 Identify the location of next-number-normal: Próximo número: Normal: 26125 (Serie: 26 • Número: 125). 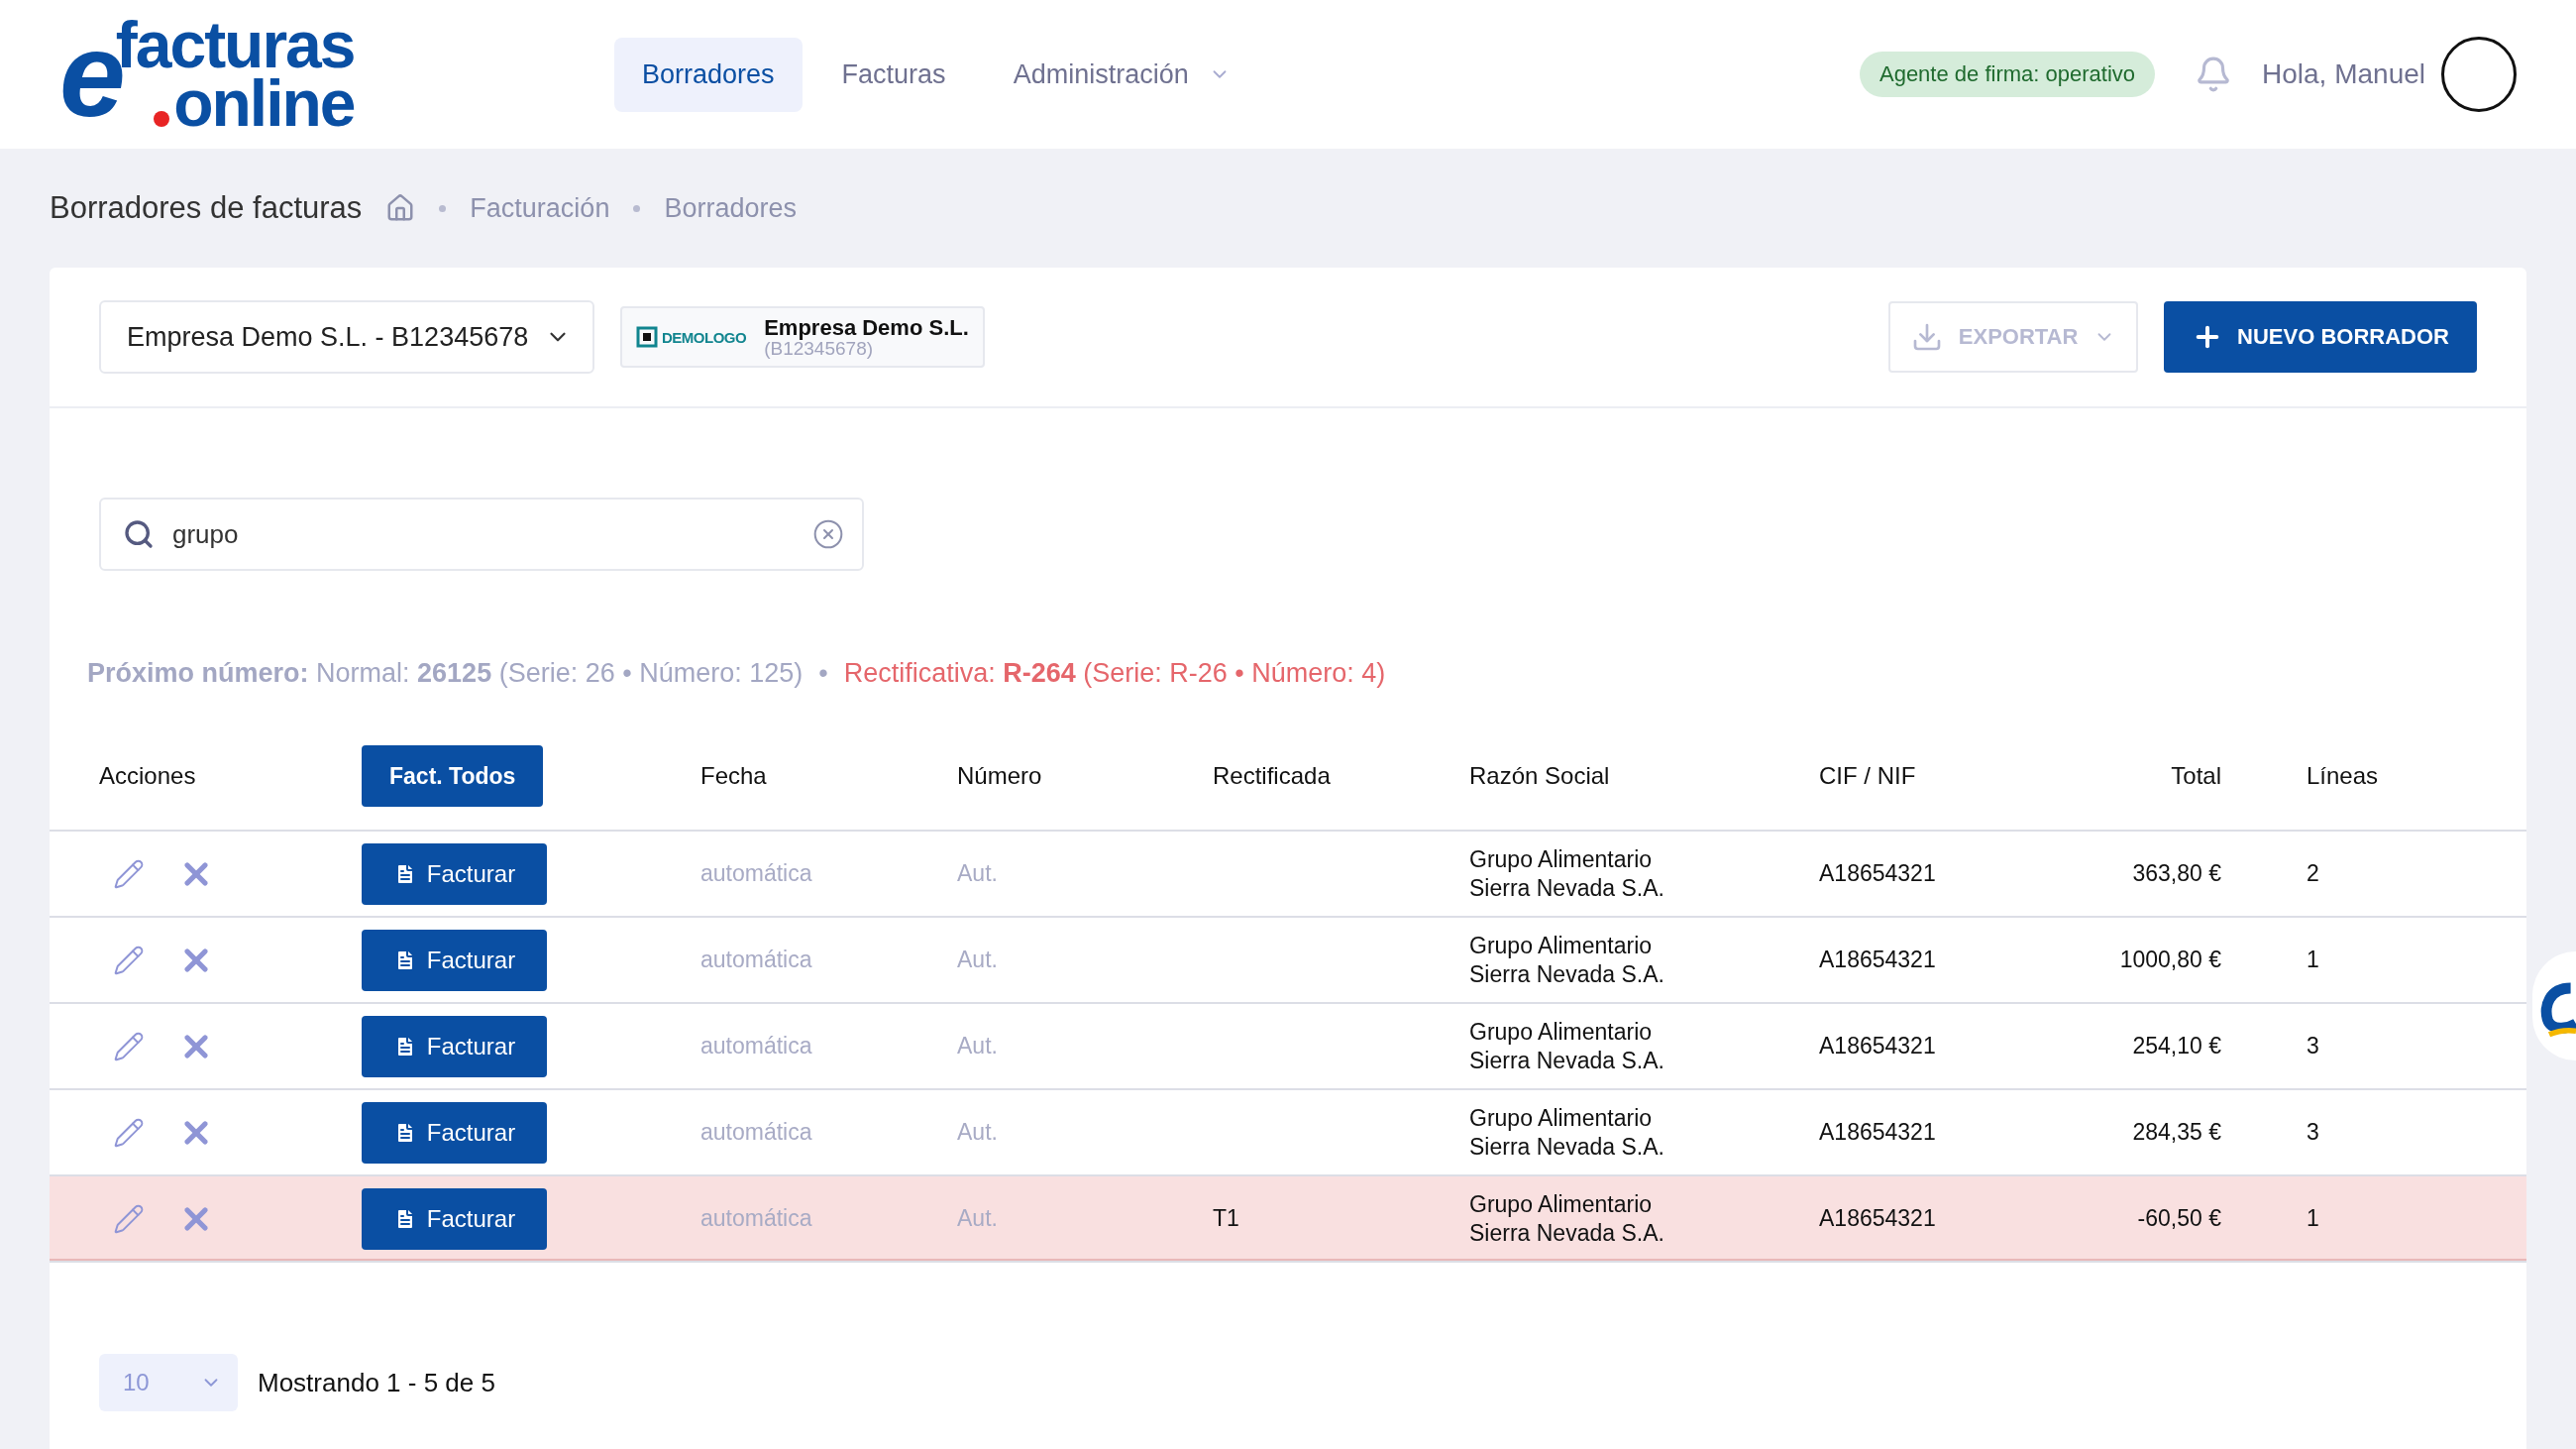
(445, 674).